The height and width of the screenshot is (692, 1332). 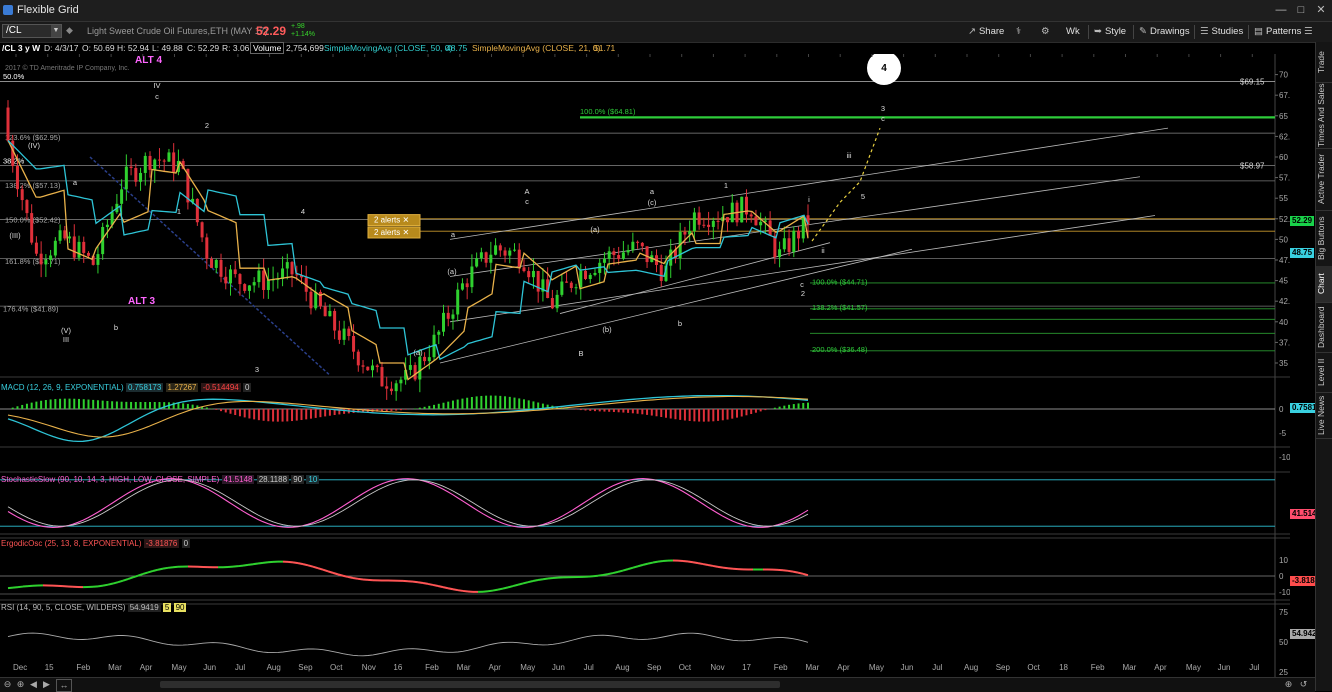 What do you see at coordinates (1284, 260) in the screenshot?
I see `price-axis-label: 47.5` at bounding box center [1284, 260].